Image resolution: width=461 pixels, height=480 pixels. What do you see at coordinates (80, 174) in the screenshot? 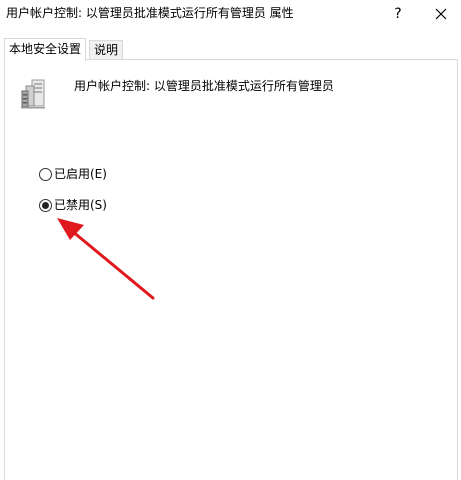
I see `radio-enabled-label: 已启用(E)` at bounding box center [80, 174].